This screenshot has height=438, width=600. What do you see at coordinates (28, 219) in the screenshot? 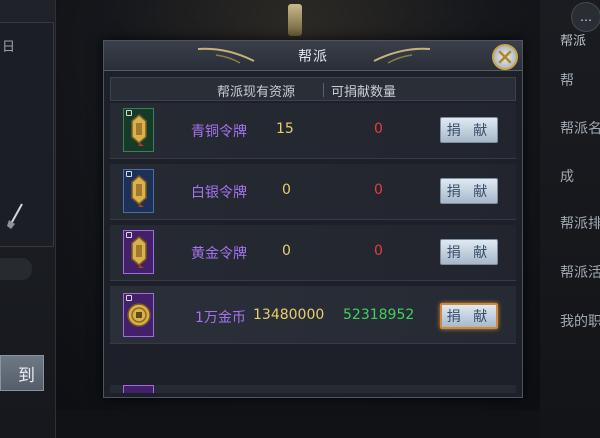
I see `left-background-panel: 日 到` at bounding box center [28, 219].